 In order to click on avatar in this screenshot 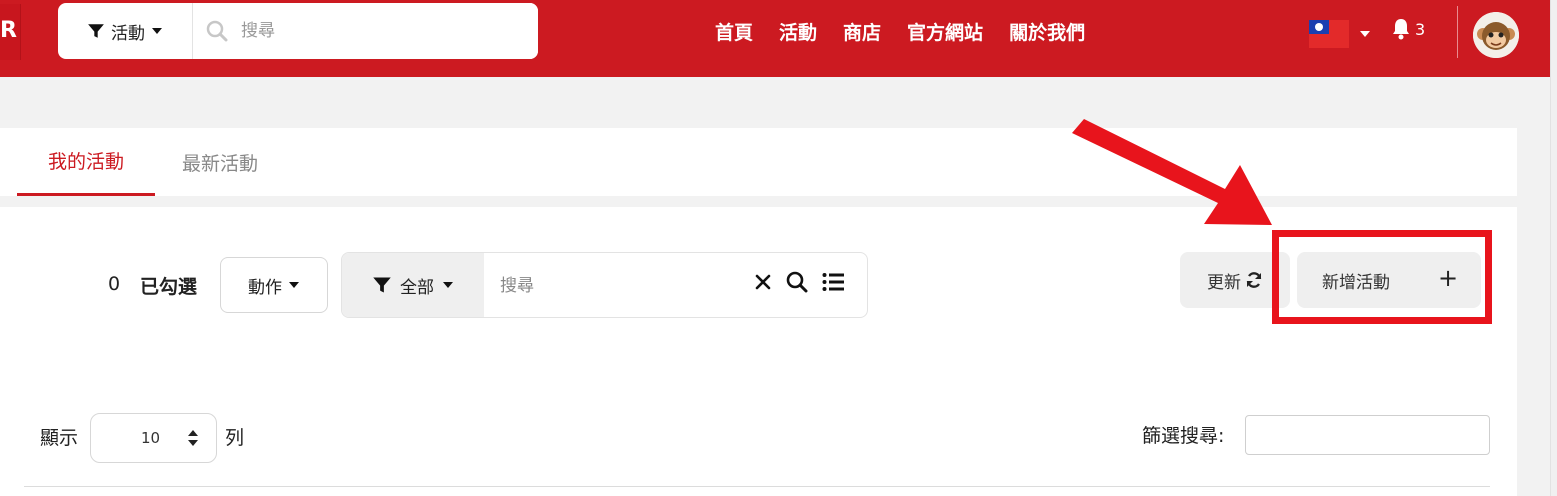, I will do `click(1496, 35)`.